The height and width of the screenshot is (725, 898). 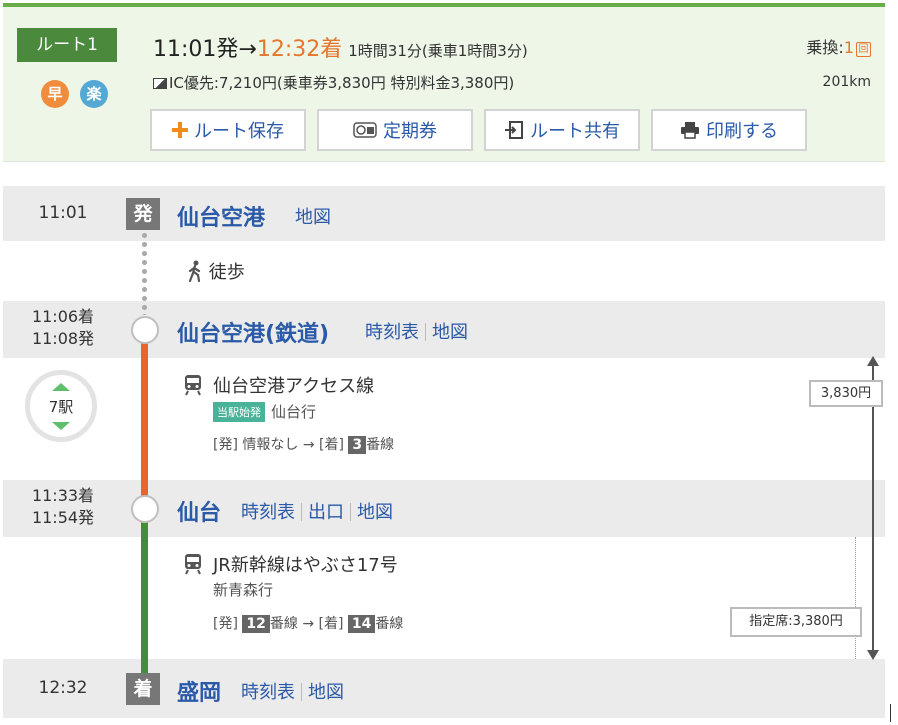 I want to click on arrive-marker: 着, so click(x=143, y=689).